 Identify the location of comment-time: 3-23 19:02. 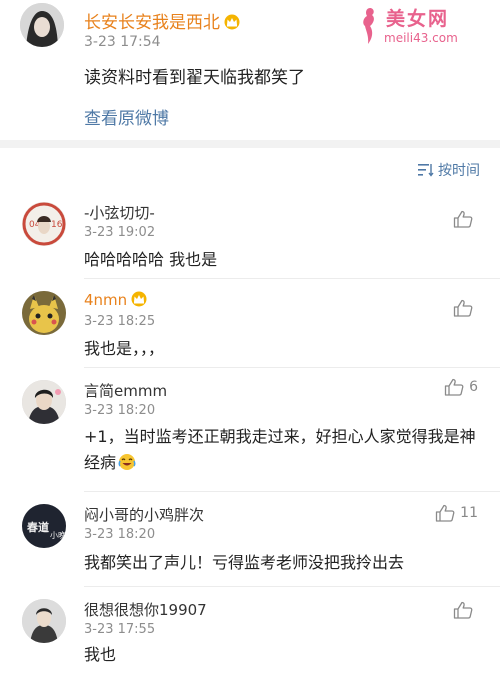
(120, 232).